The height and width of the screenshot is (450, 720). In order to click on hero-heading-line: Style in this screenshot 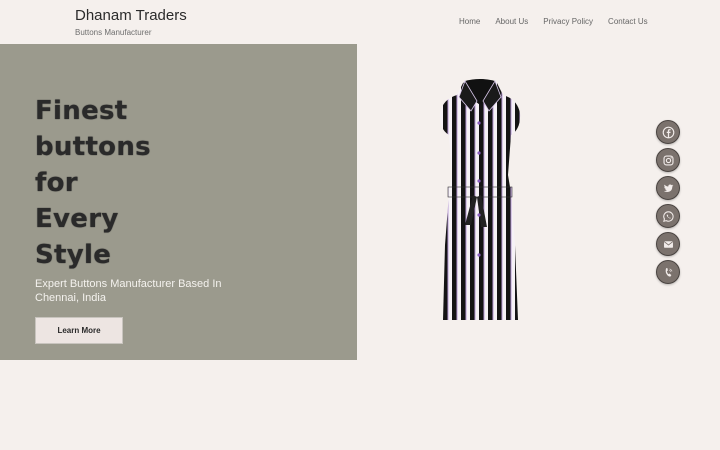, I will do `click(73, 255)`.